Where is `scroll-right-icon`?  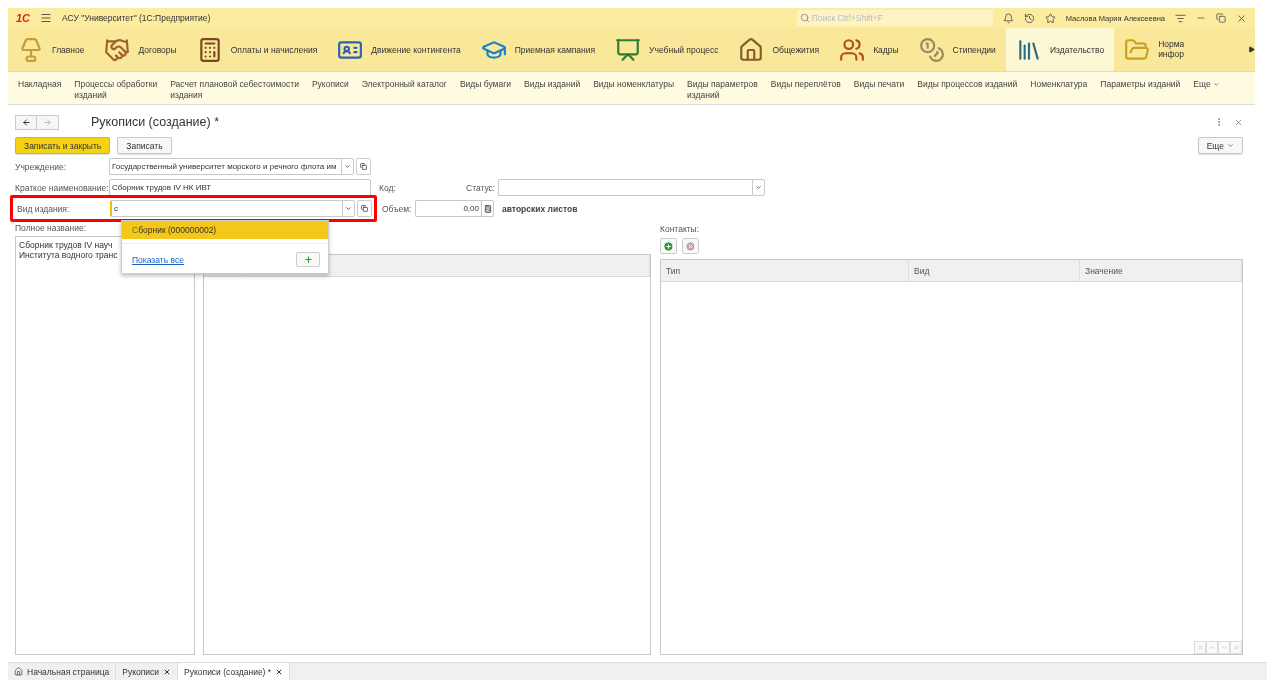
scroll-right-icon is located at coordinates (1251, 49).